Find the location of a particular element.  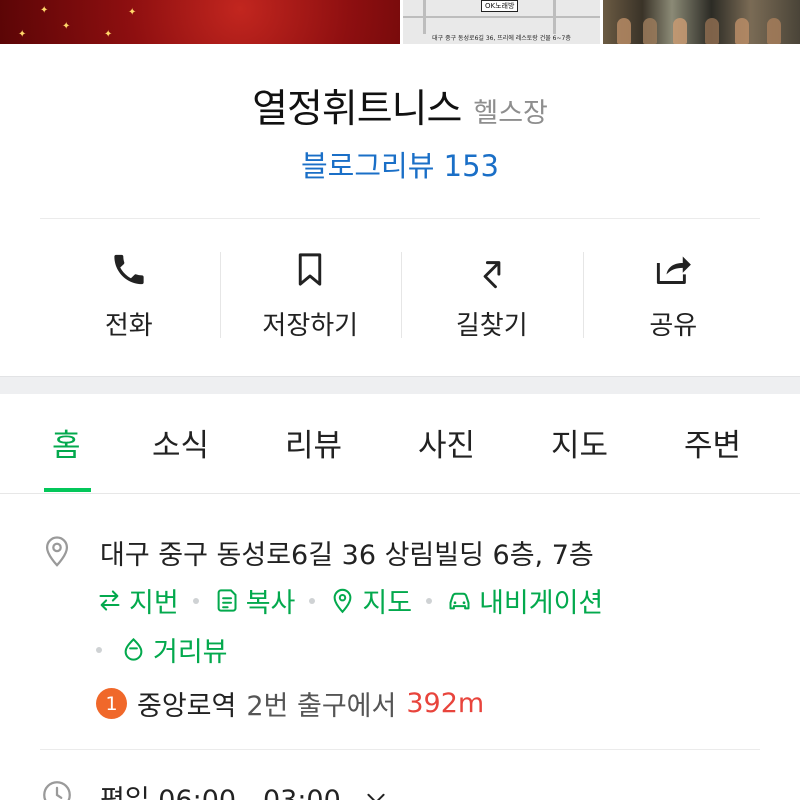

photo-thumbnail-map: OK노래방 대구 중구 동성로6길 36, 뜨리에 레스토랑 건물 6~7층 is located at coordinates (501, 22).